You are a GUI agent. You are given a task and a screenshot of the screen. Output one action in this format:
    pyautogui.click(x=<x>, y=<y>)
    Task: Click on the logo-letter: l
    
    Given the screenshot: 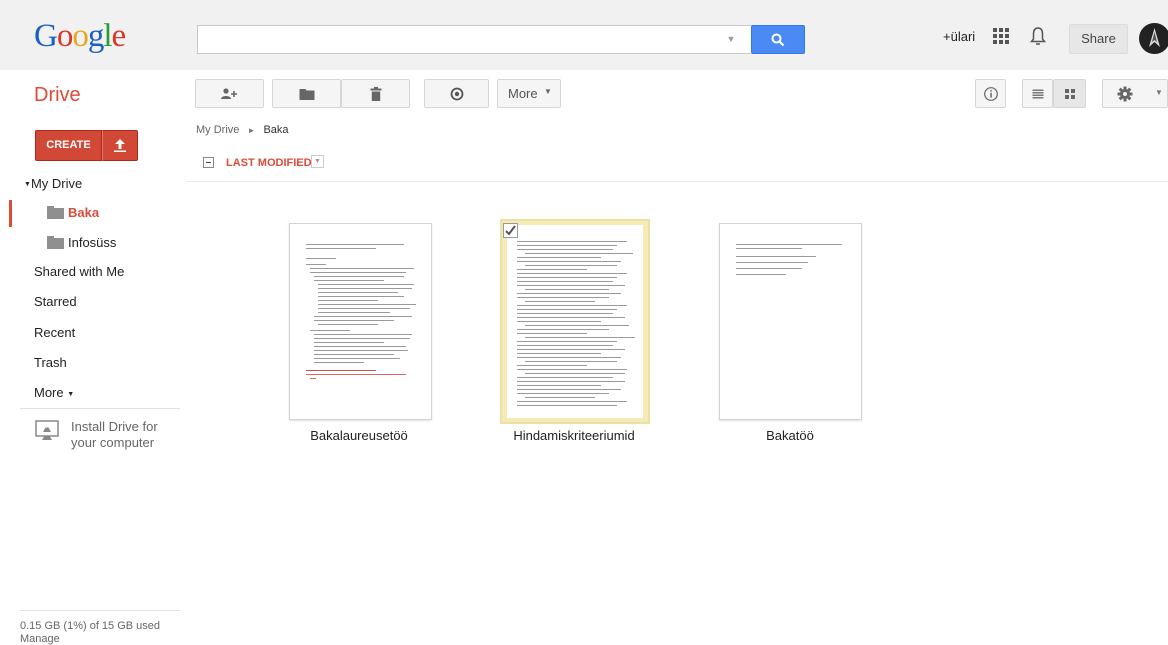 What is the action you would take?
    pyautogui.click(x=107, y=36)
    